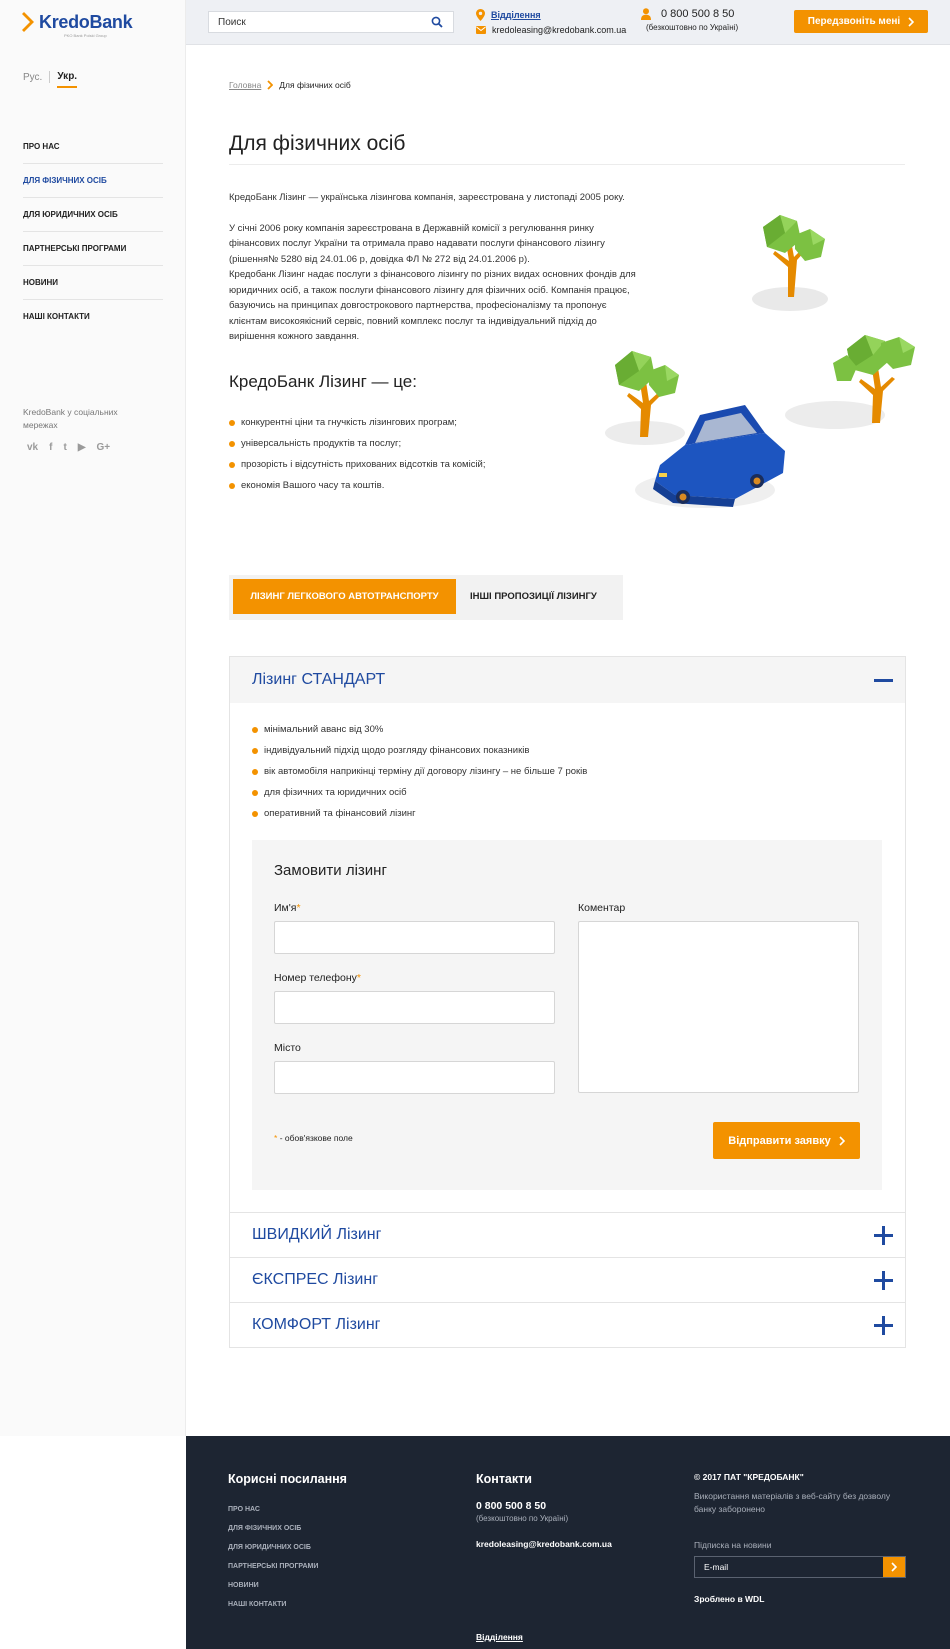  I want to click on sidebar-item-legal-entities: ДЛЯ ЮРИДИЧНИХ ОСІБ, so click(93, 215).